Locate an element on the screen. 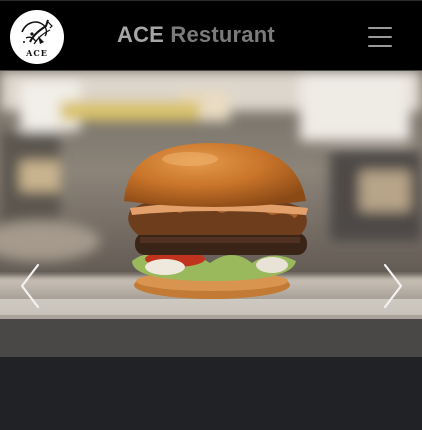 This screenshot has height=430, width=422. logo-emblem-icon: ACE is located at coordinates (37, 38).